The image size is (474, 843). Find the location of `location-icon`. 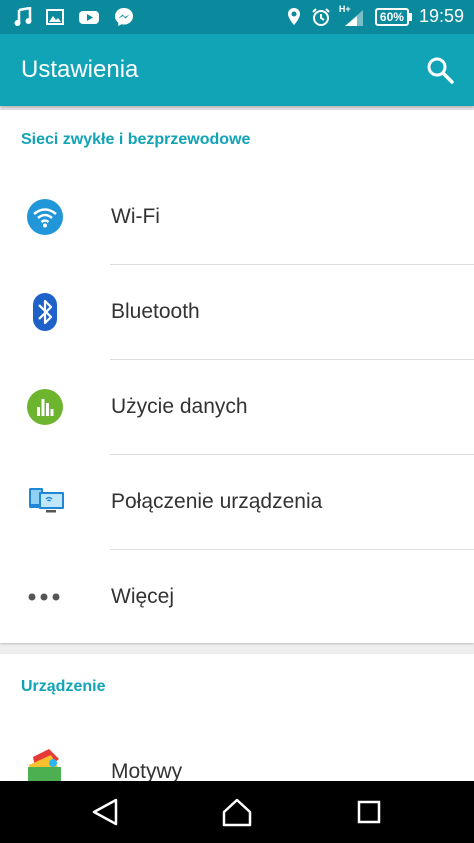

location-icon is located at coordinates (293, 16).